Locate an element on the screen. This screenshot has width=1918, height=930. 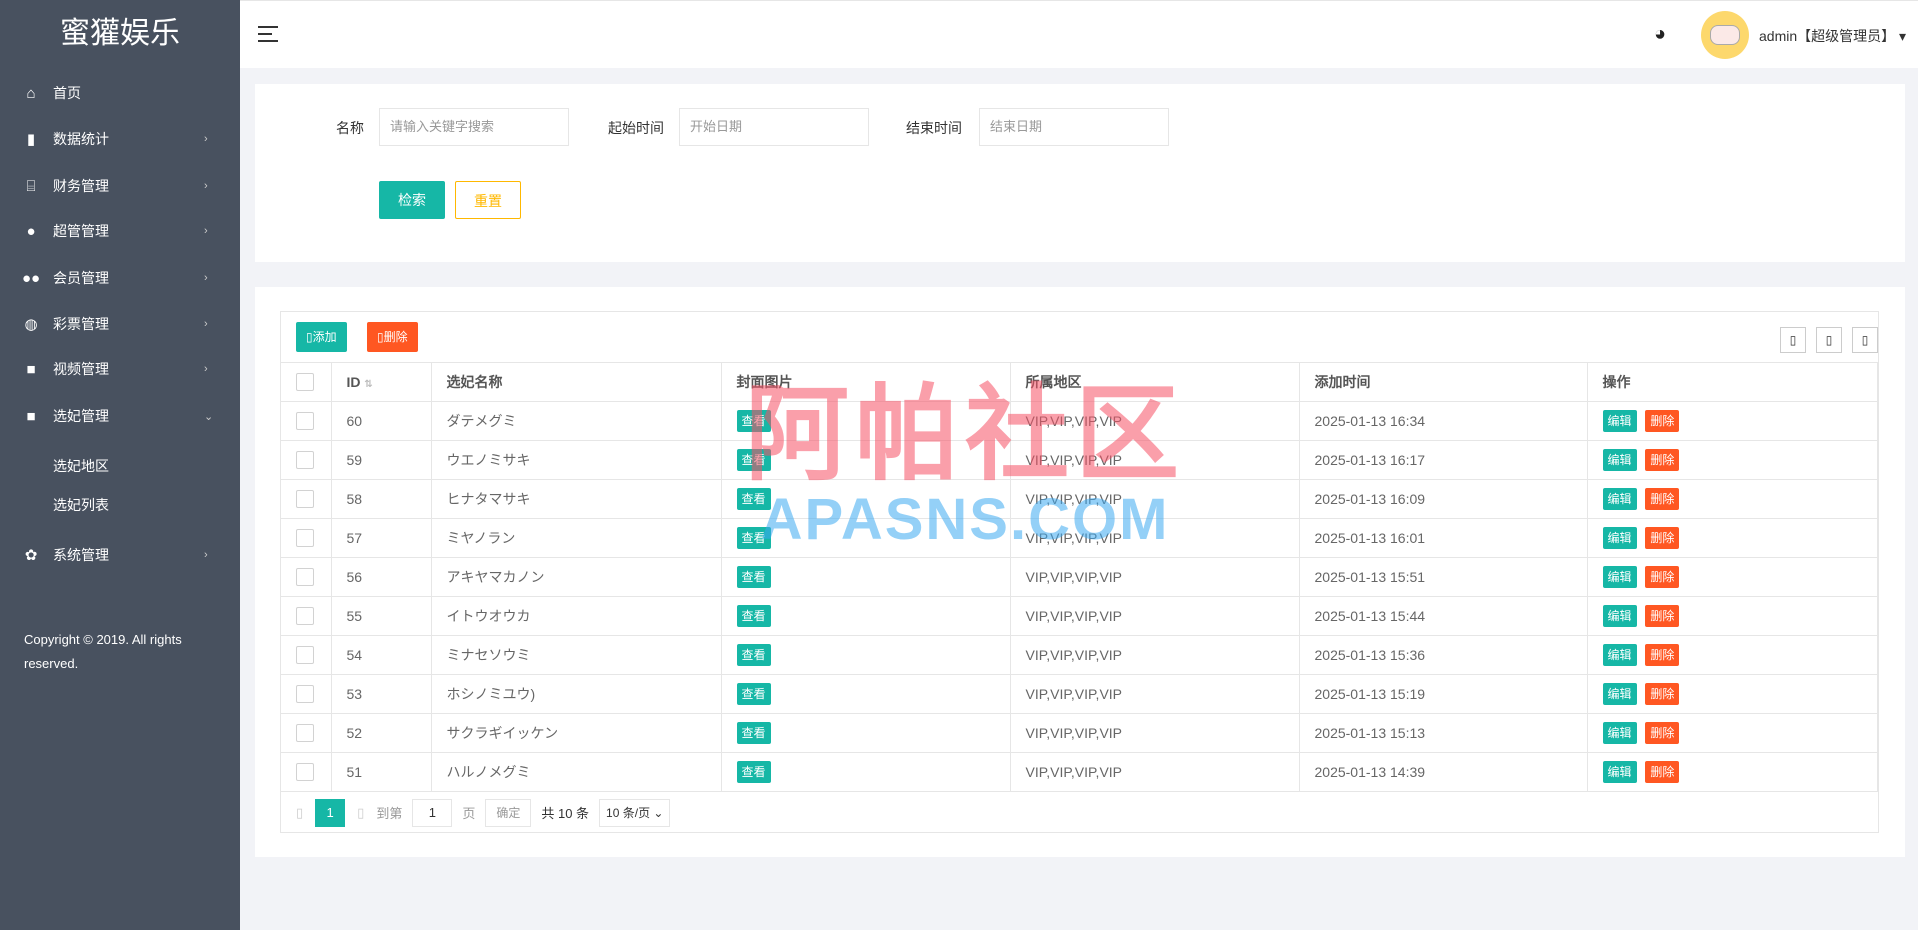
user-menu: admin【超级管理员】 ▾ is located at coordinates (1832, 36).